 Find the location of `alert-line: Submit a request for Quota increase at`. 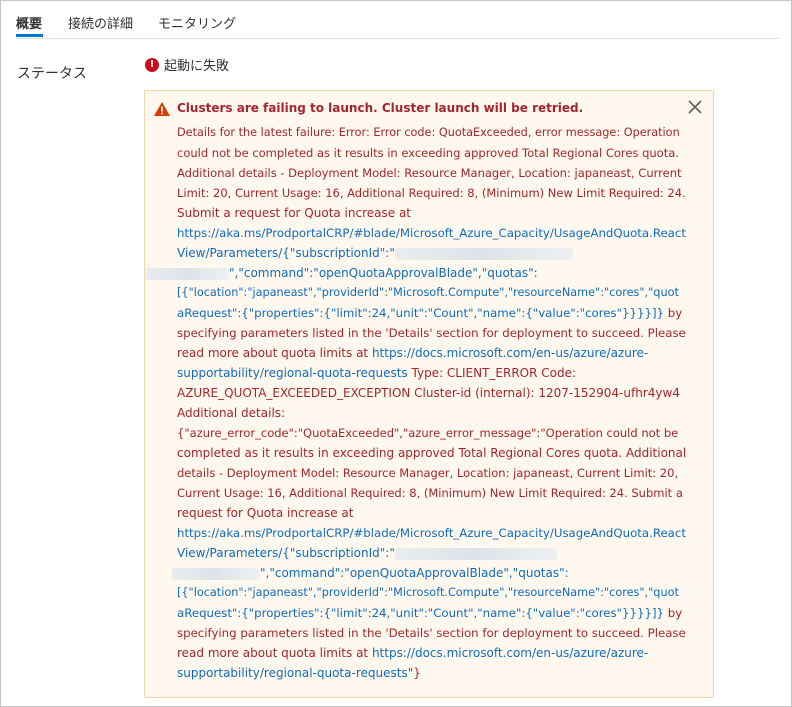

alert-line: Submit a request for Quota increase at is located at coordinates (294, 213).